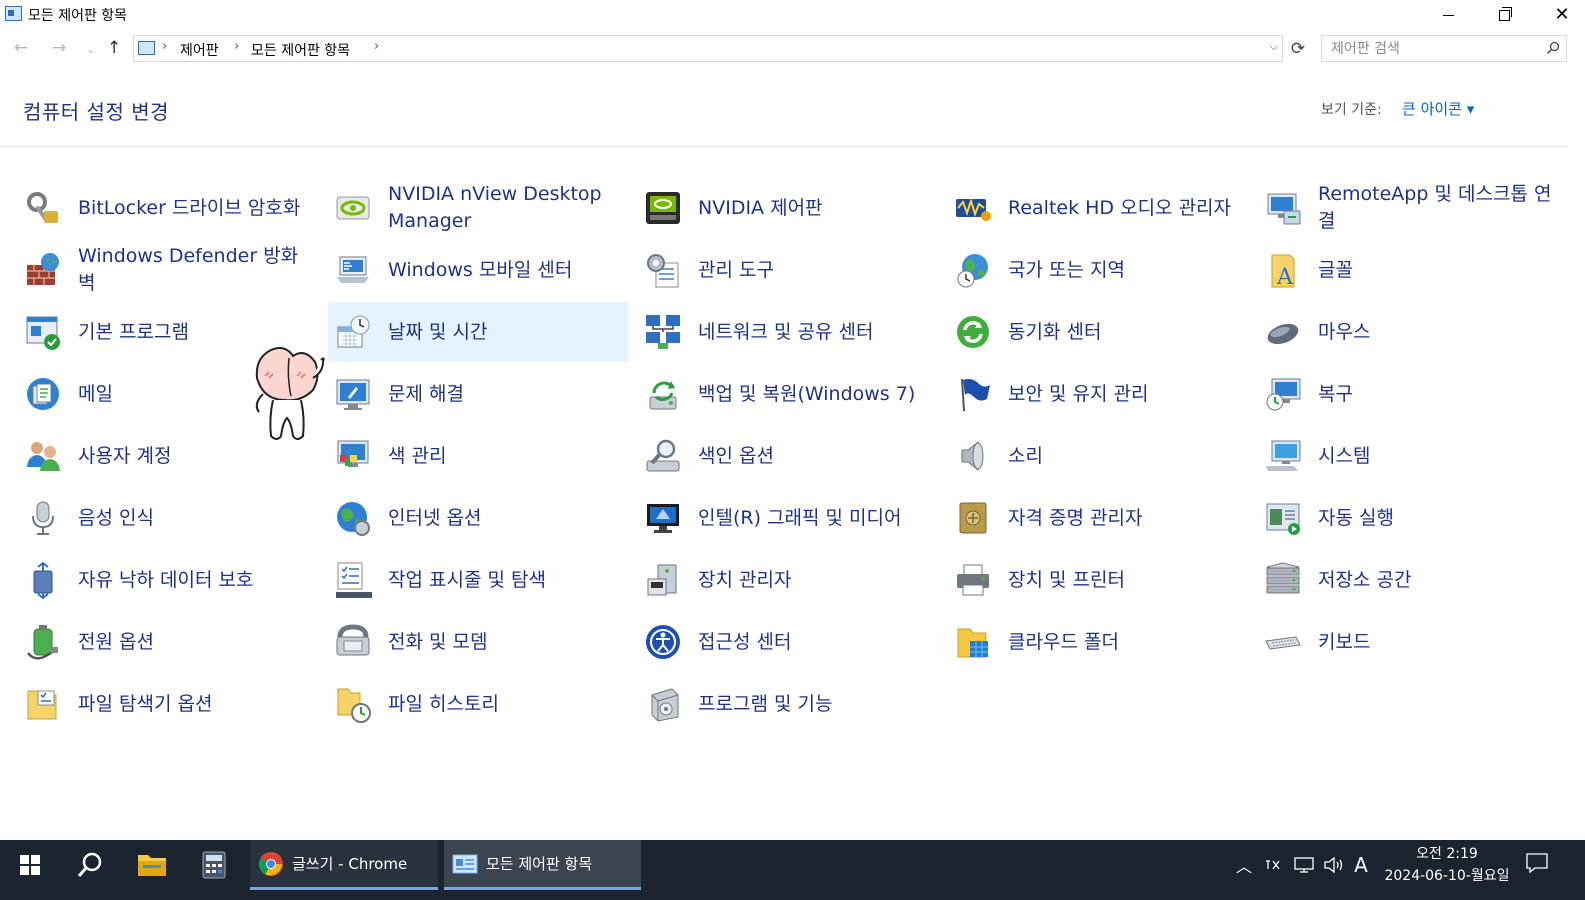  I want to click on notification-icon, so click(1537, 863).